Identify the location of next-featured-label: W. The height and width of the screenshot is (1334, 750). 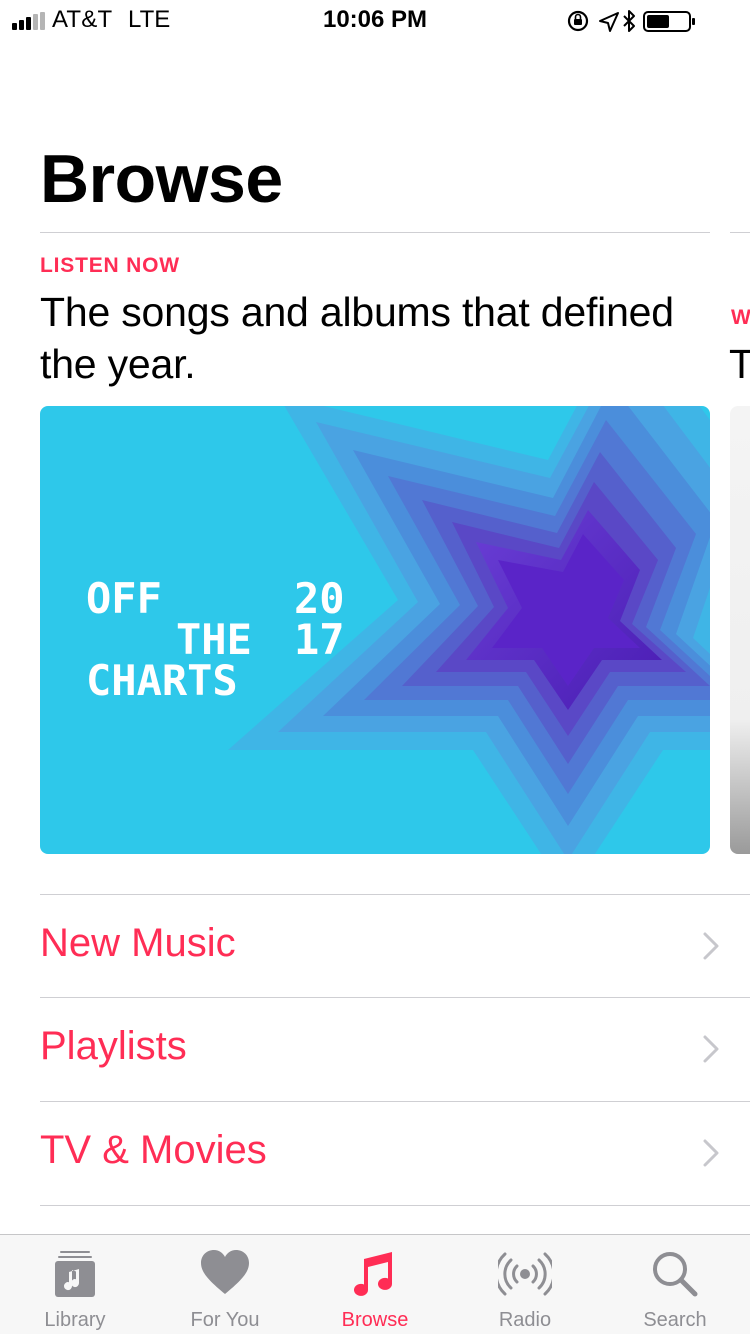
(740, 317).